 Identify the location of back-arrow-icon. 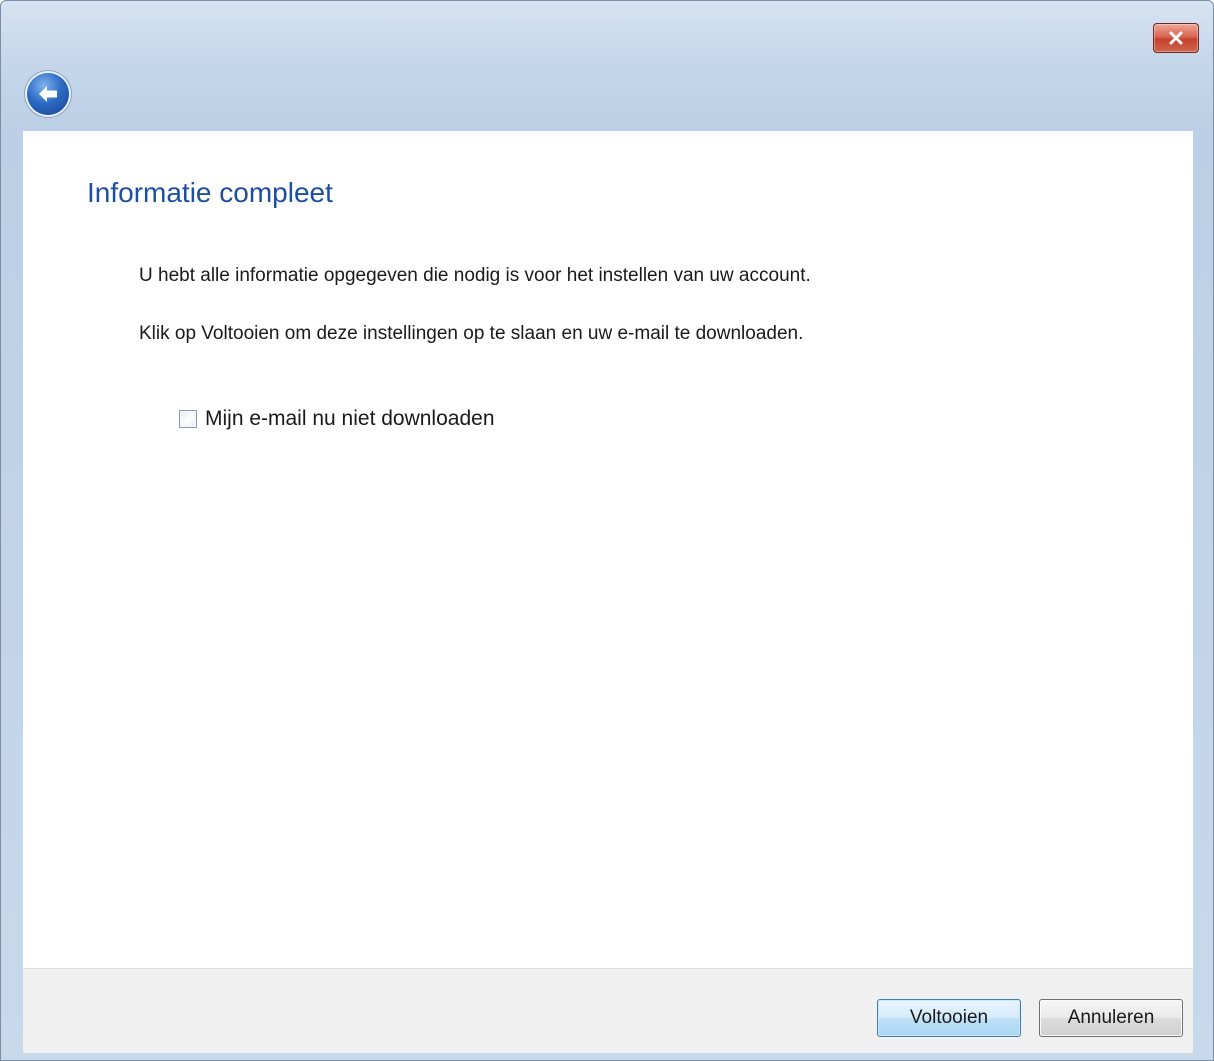
(48, 94).